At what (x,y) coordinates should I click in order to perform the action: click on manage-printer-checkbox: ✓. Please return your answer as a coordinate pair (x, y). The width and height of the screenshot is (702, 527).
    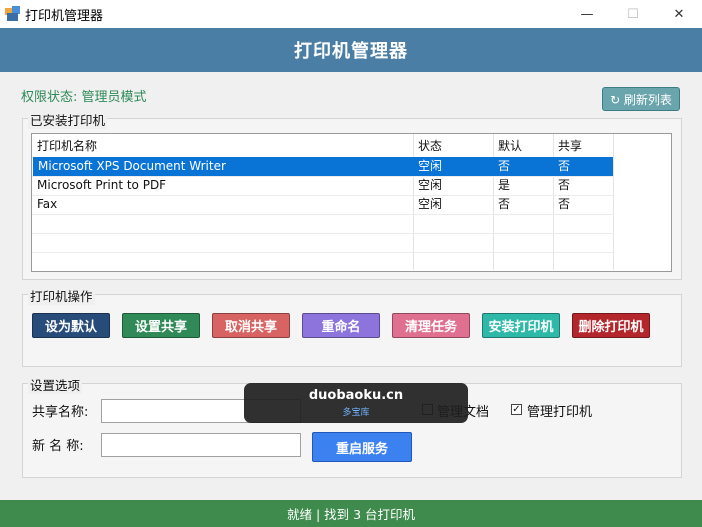
    Looking at the image, I should click on (516, 409).